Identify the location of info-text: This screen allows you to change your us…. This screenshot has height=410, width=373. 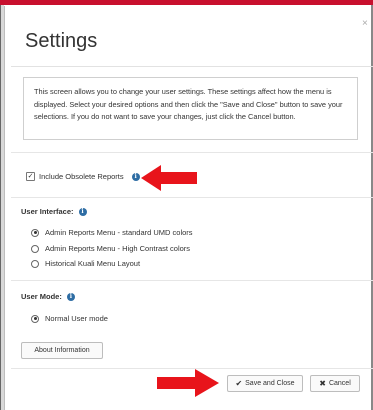
(188, 104).